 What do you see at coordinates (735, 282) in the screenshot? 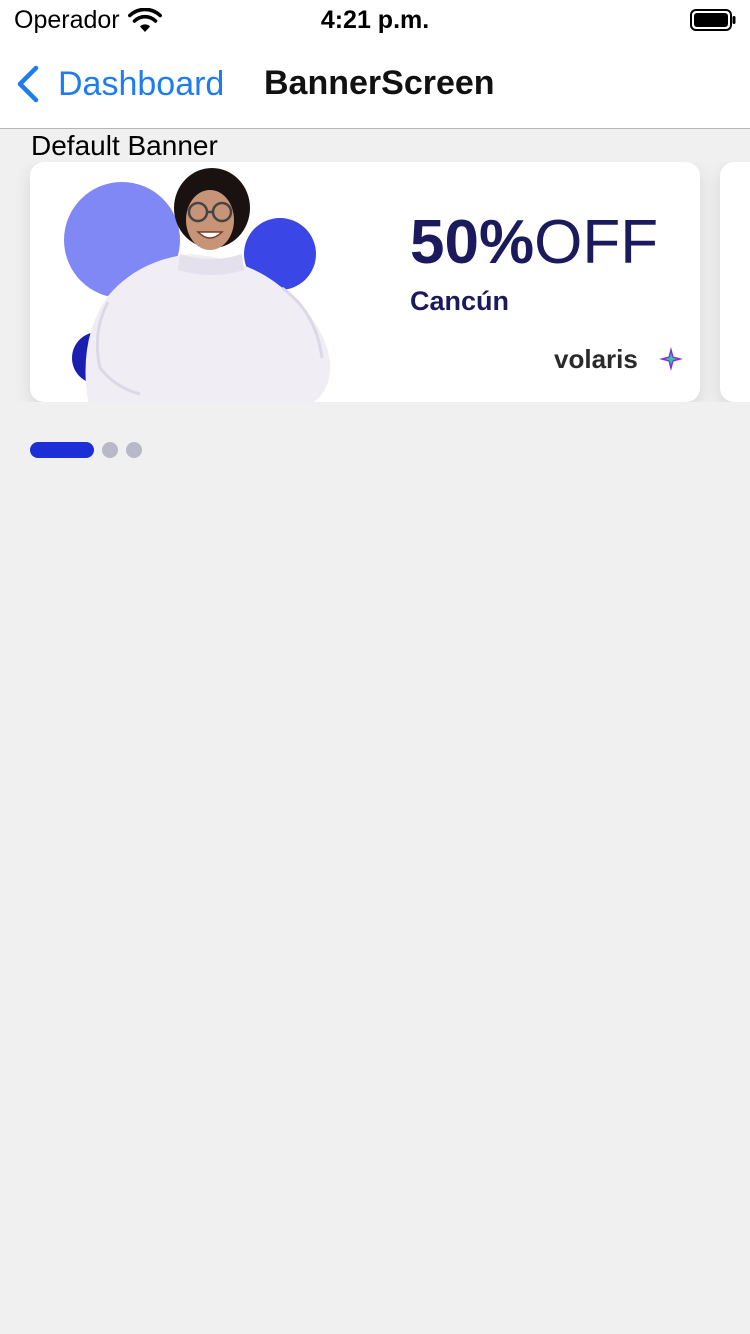
I see `banner-card-next` at bounding box center [735, 282].